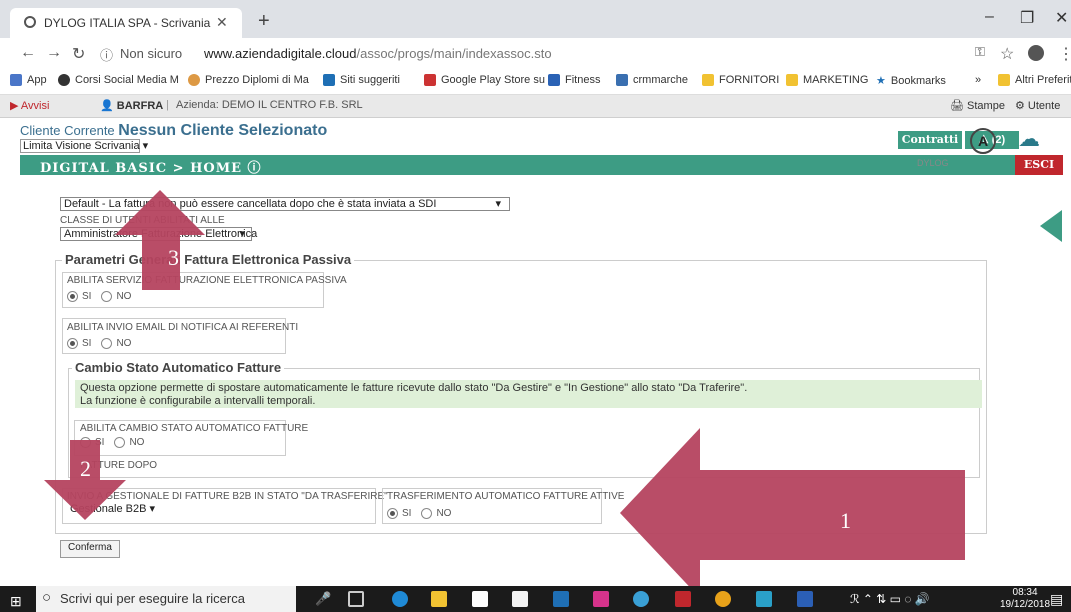  I want to click on chrome-icon, so click(723, 599).